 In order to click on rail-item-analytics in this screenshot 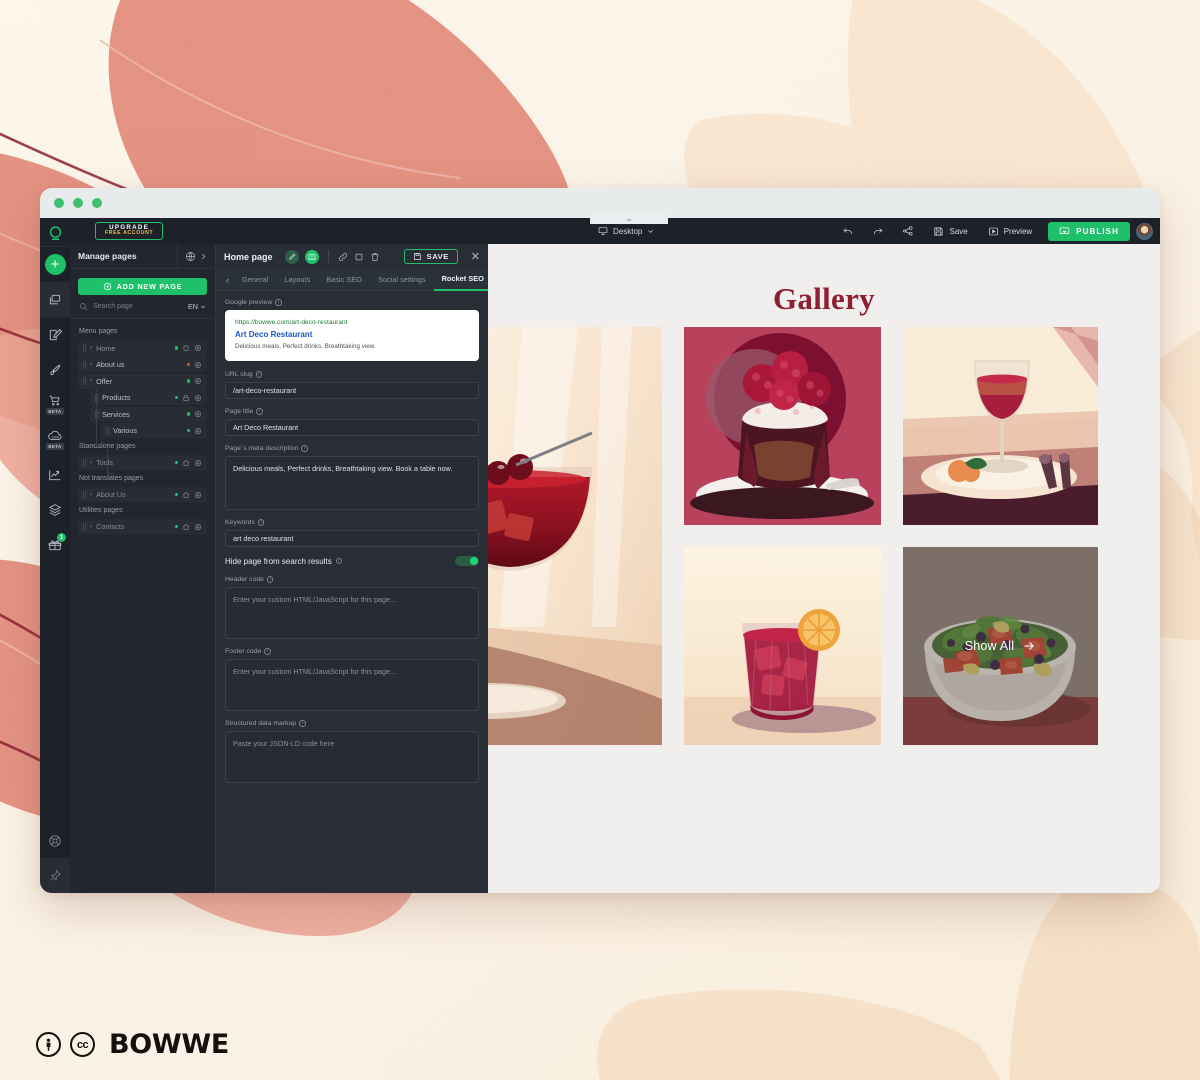, I will do `click(55, 474)`.